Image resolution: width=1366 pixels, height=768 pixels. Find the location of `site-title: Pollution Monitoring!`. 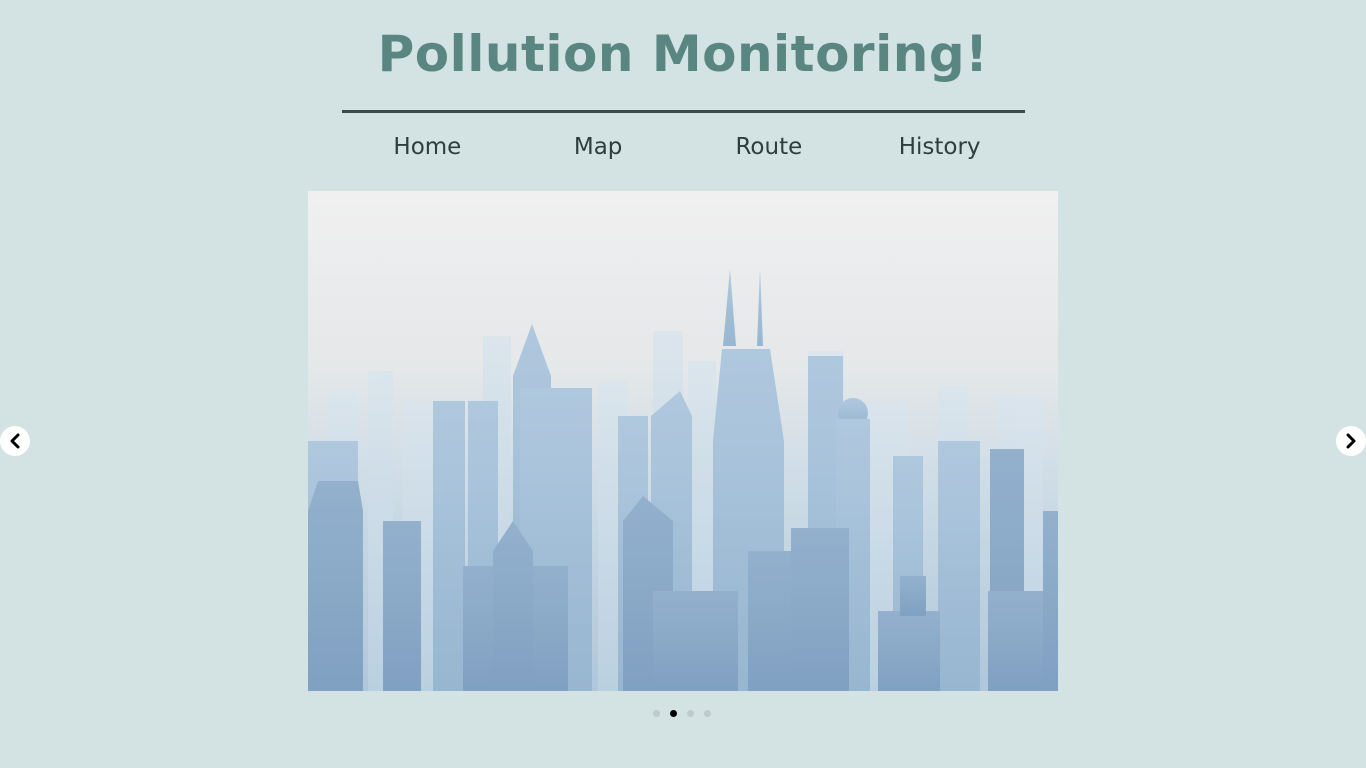

site-title: Pollution Monitoring! is located at coordinates (683, 54).